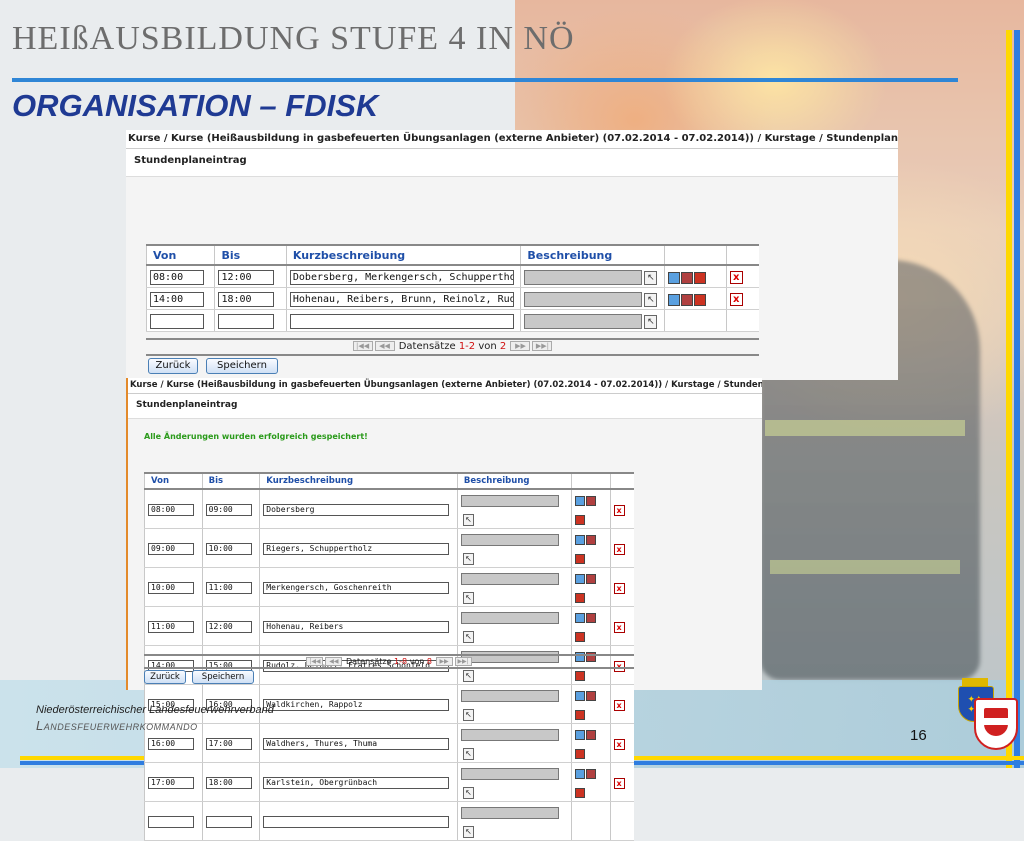 The height and width of the screenshot is (841, 1024). What do you see at coordinates (401, 299) in the screenshot?
I see `kurzbeschreibung-field: Hohenau, Reibers, Brunn, Reinolz, Ruders` at bounding box center [401, 299].